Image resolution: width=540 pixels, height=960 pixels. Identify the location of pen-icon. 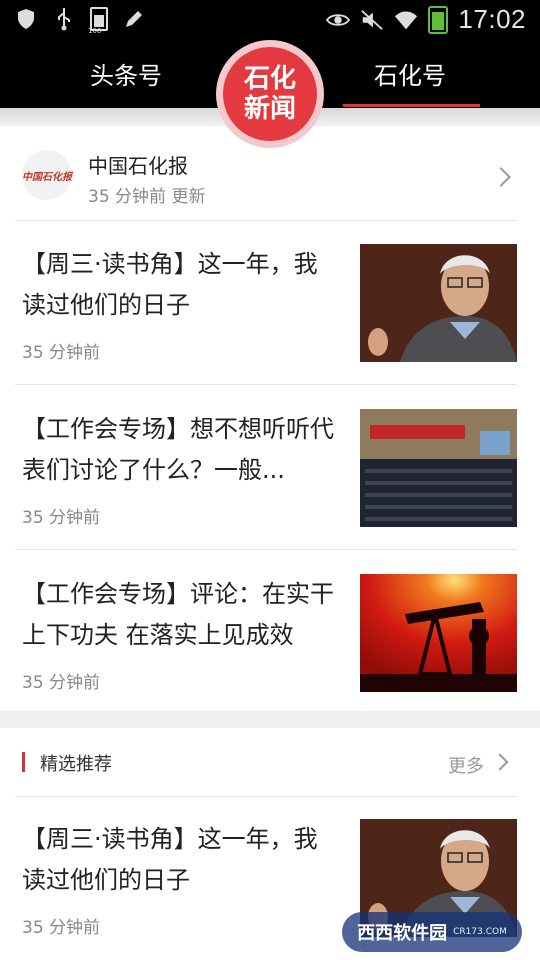
(134, 19).